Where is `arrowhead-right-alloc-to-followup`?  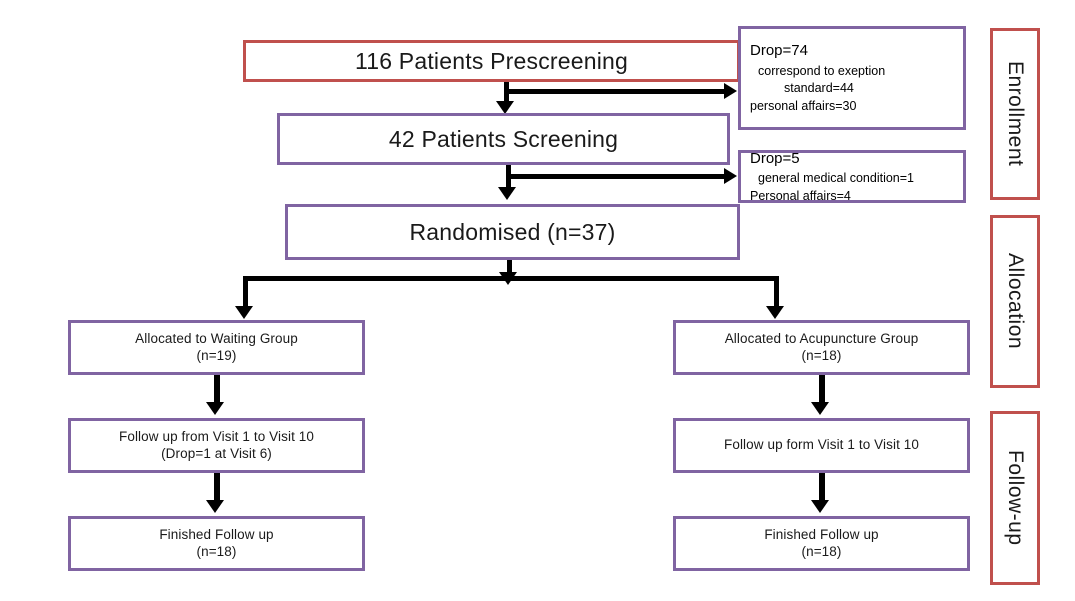 arrowhead-right-alloc-to-followup is located at coordinates (820, 408).